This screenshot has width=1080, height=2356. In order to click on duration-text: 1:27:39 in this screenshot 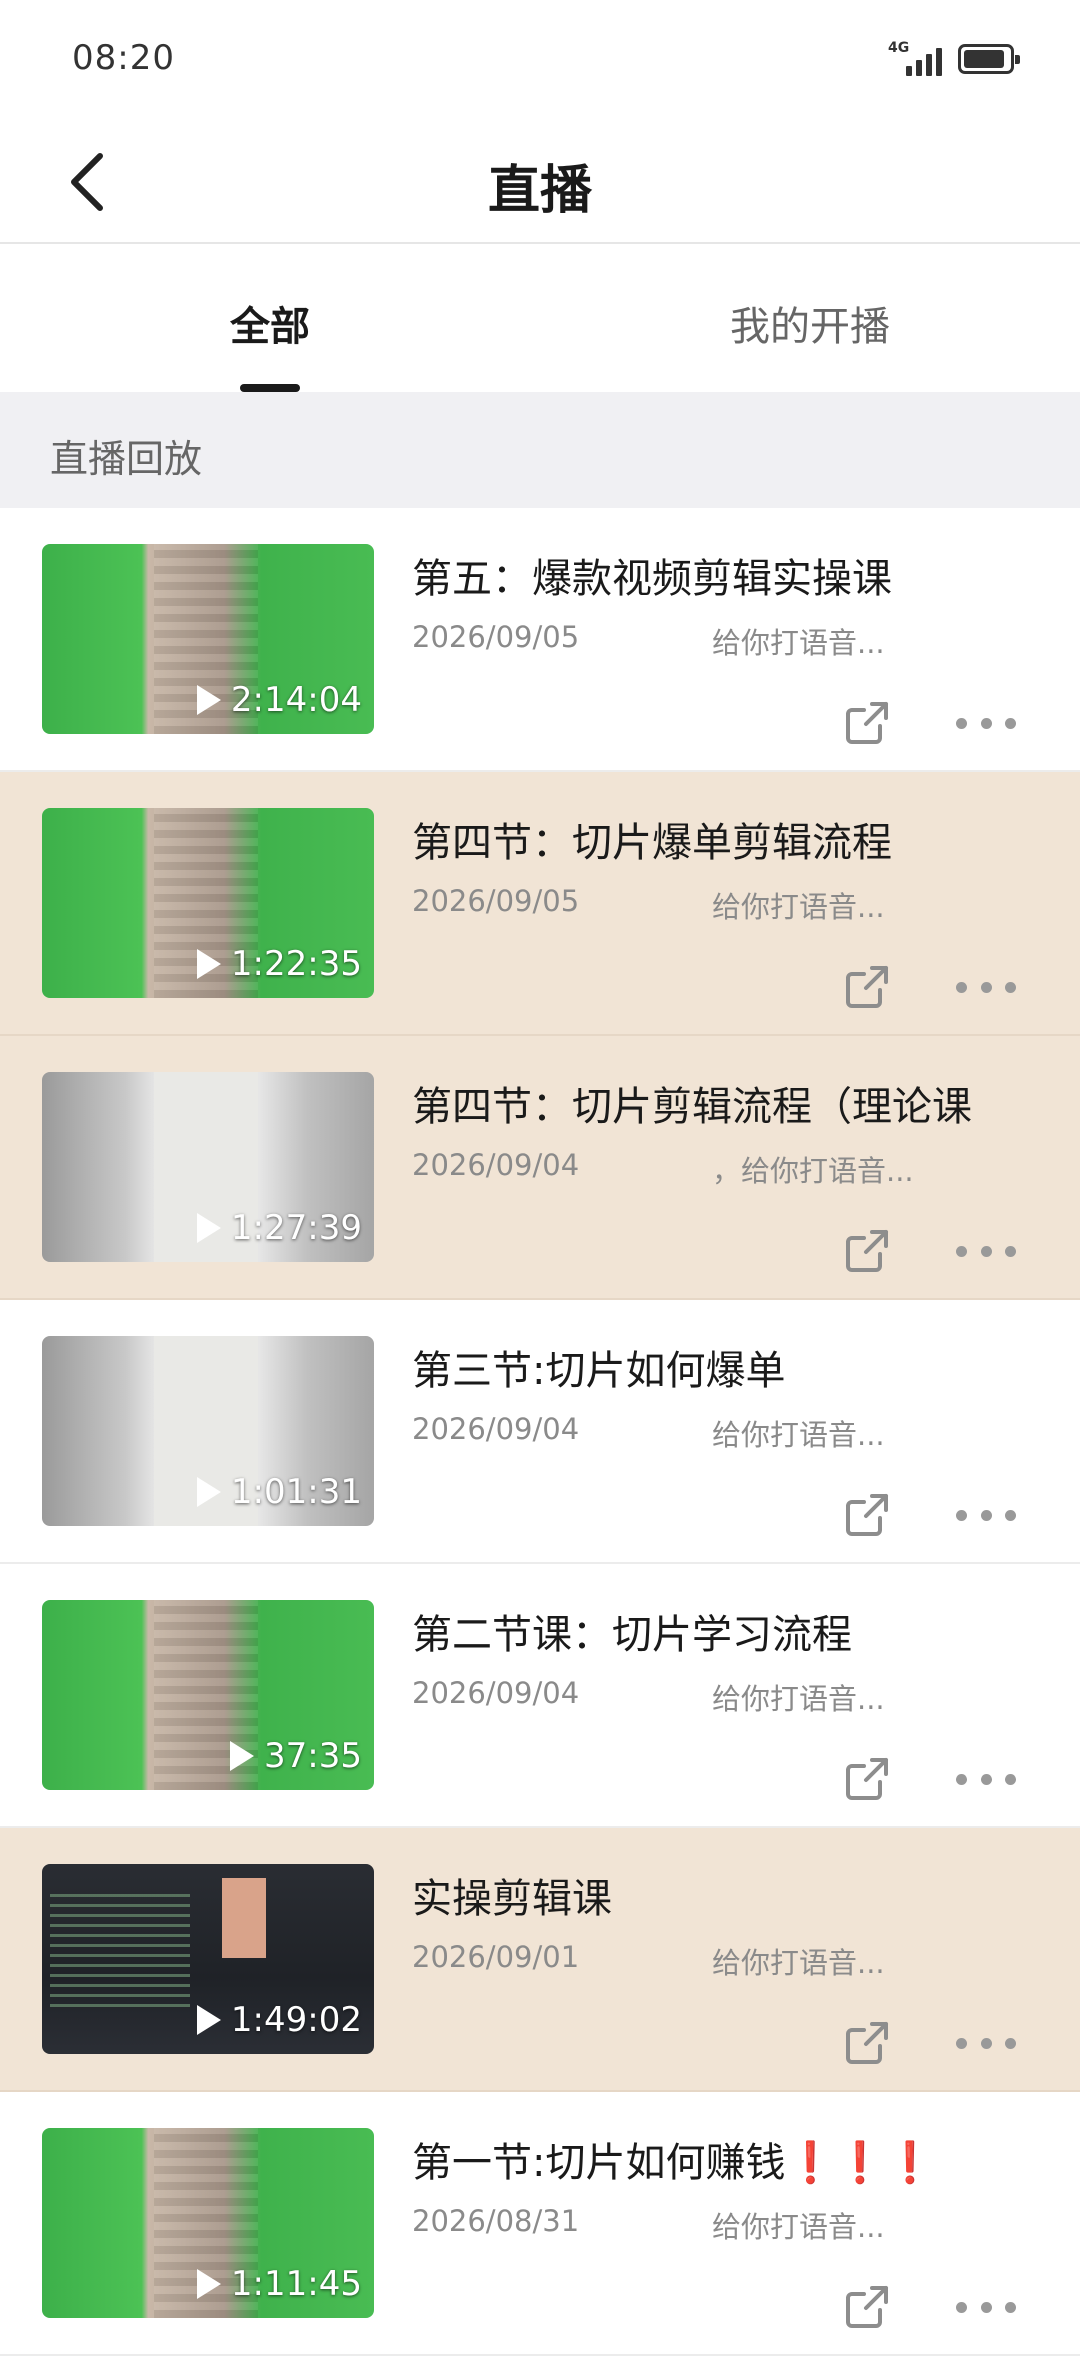, I will do `click(296, 1228)`.